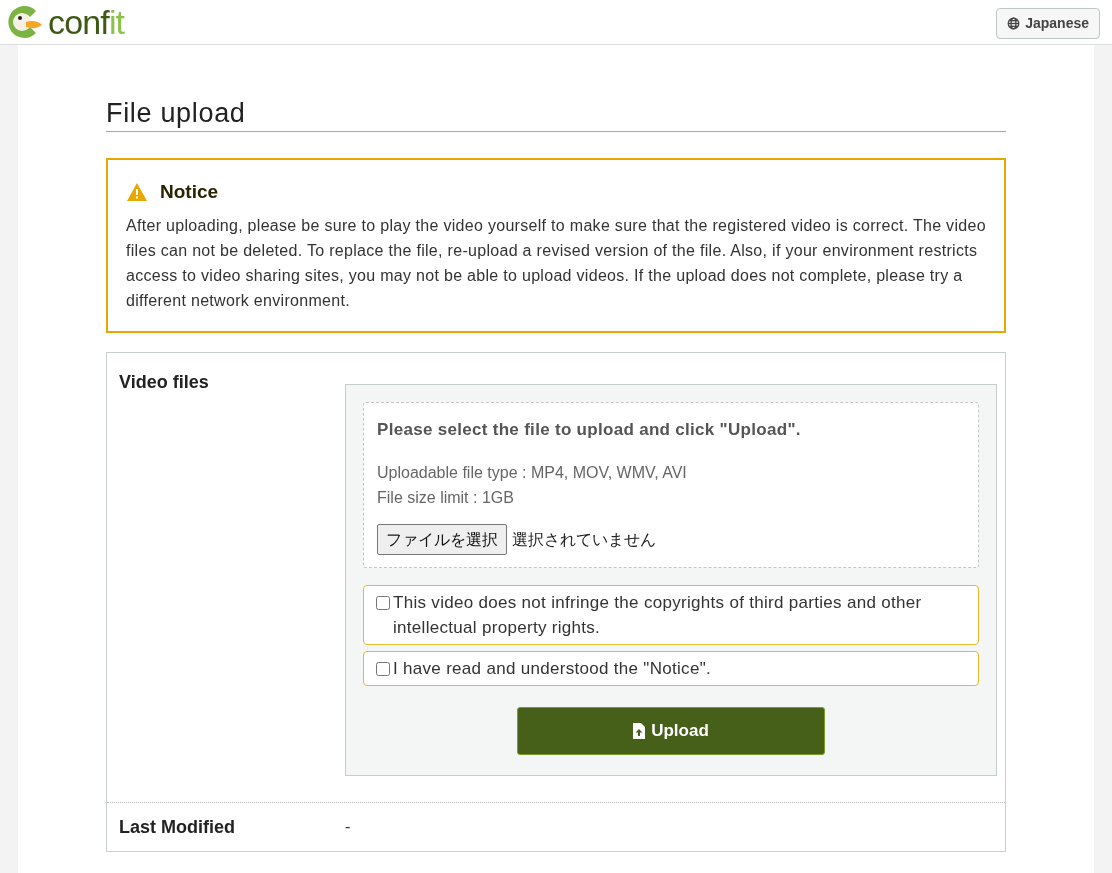 The height and width of the screenshot is (873, 1112). What do you see at coordinates (639, 731) in the screenshot?
I see `file-upload-icon` at bounding box center [639, 731].